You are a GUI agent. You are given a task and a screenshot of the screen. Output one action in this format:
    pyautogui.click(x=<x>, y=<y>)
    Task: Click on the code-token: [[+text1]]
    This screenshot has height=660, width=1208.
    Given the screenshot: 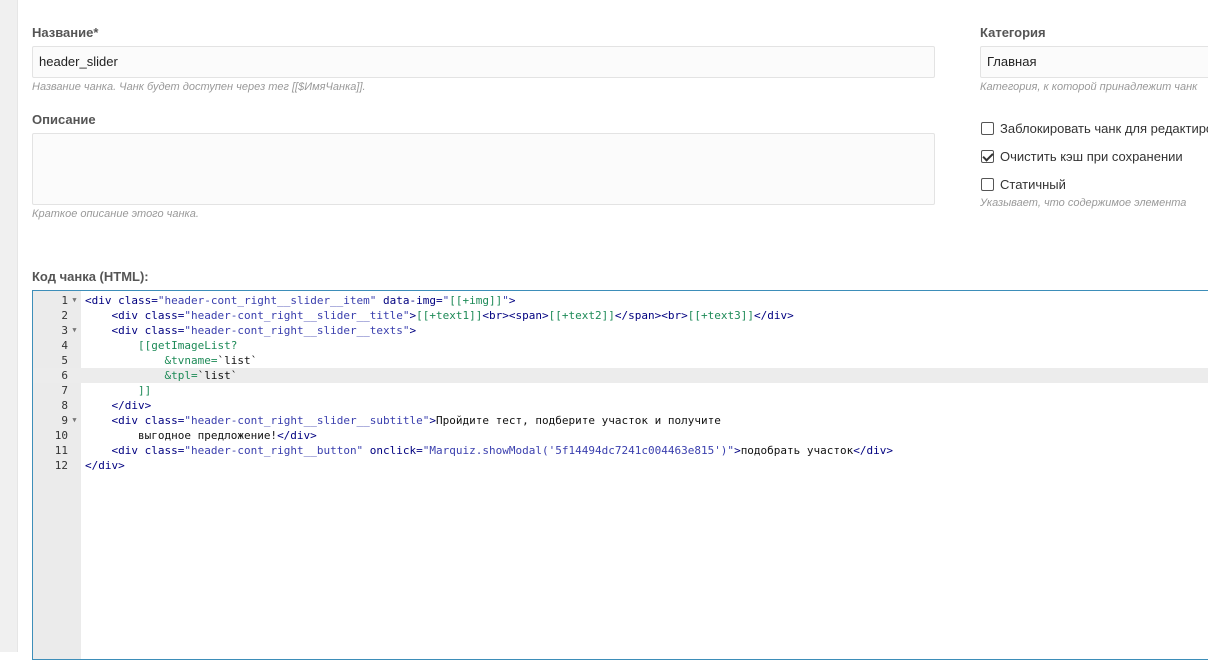 What is the action you would take?
    pyautogui.click(x=449, y=315)
    